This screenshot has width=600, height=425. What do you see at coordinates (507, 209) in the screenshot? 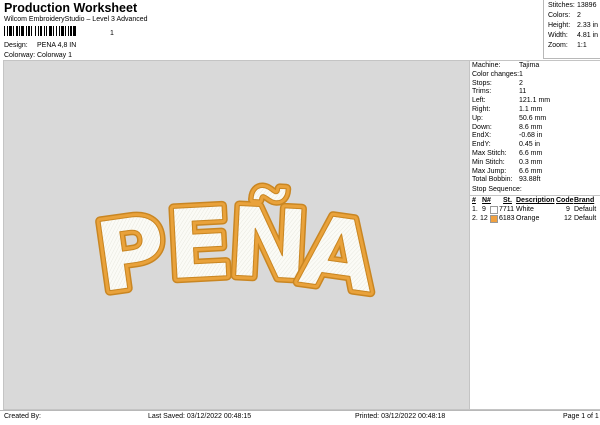
I see `row-1-stitches: 7711` at bounding box center [507, 209].